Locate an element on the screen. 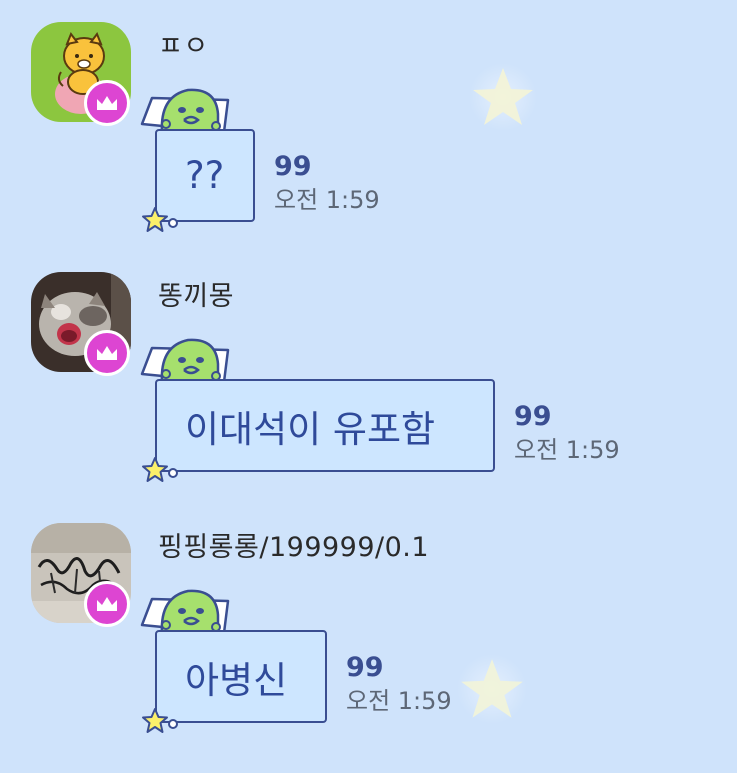 The image size is (737, 773). sender-name: 핑핑롱롱/199999/0.1 is located at coordinates (294, 547).